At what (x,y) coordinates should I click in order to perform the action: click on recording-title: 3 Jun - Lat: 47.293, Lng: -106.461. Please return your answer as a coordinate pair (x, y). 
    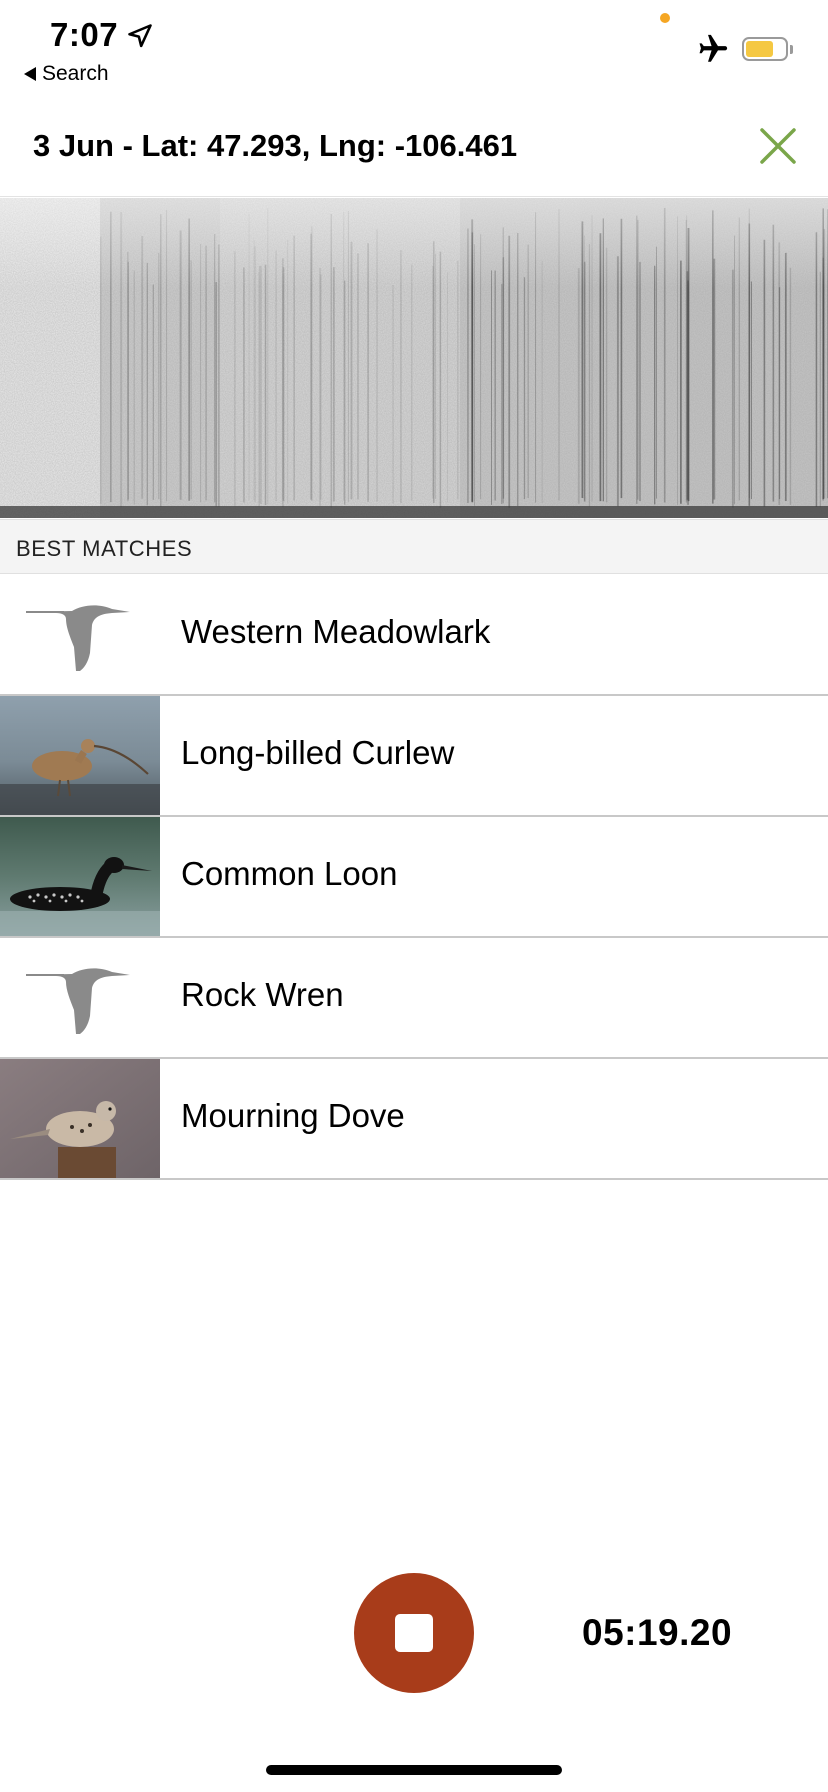
    Looking at the image, I should click on (275, 145).